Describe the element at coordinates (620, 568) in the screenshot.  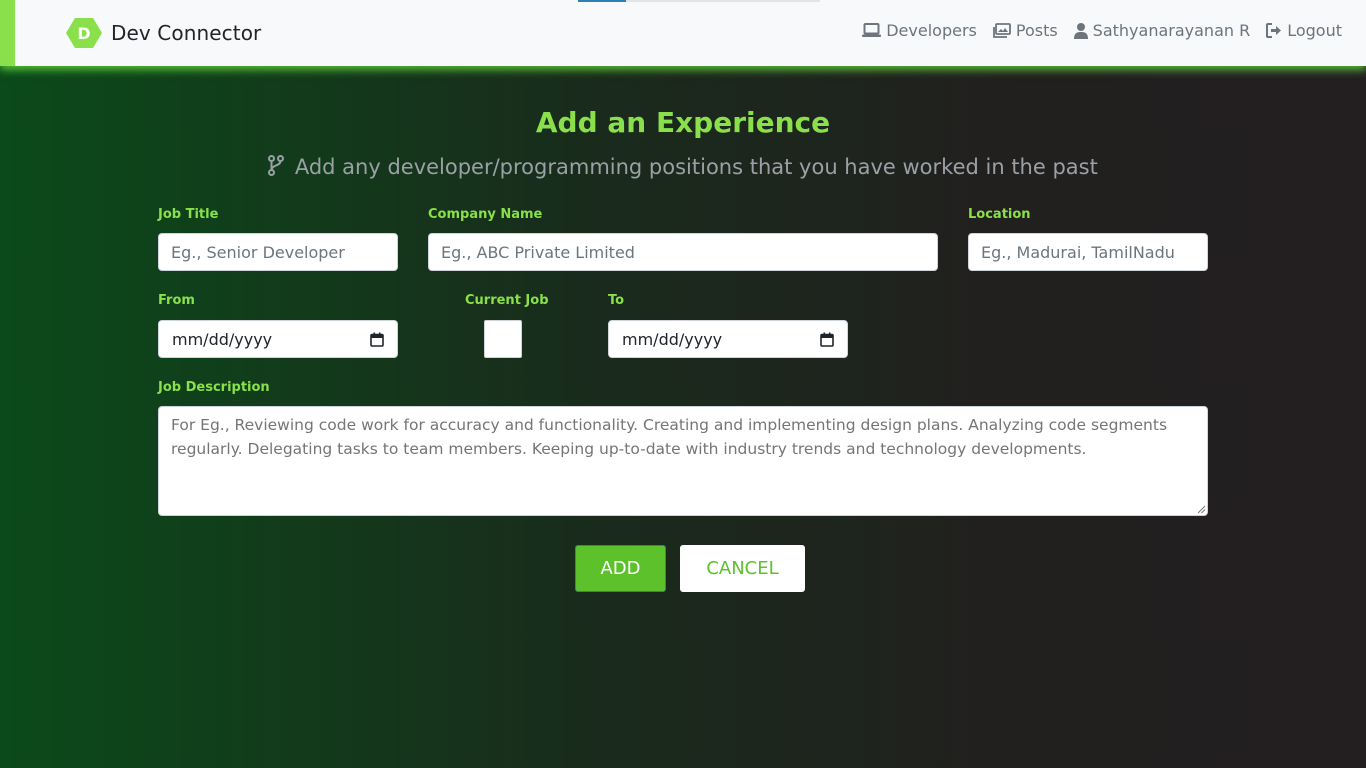
I see `add-button: ADD` at that location.